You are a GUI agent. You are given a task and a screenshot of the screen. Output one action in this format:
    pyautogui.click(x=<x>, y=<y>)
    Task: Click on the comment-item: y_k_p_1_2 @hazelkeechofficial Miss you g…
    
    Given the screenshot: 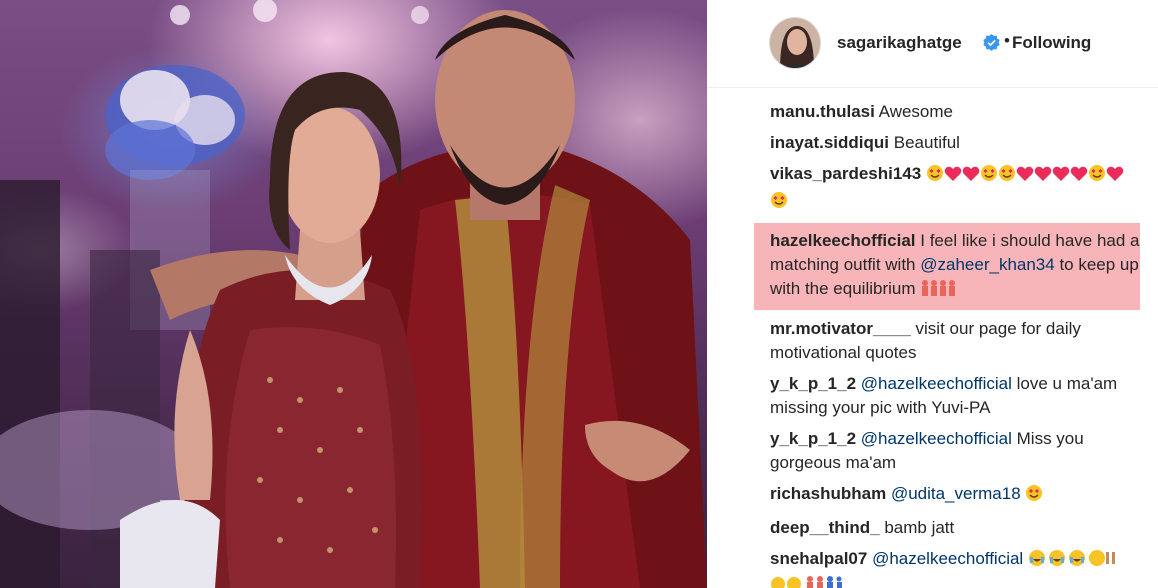 What is the action you would take?
    pyautogui.click(x=955, y=451)
    